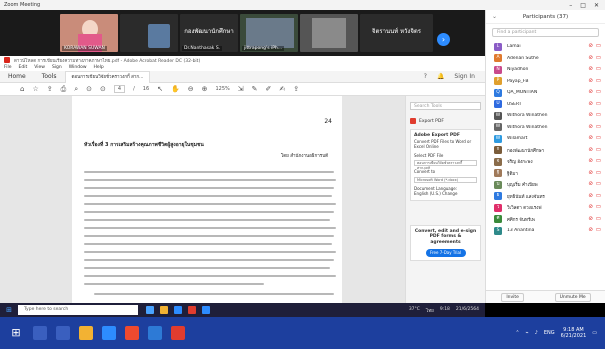 The width and height of the screenshot is (605, 349). I want to click on bookmark-icon: ☆, so click(35, 89).